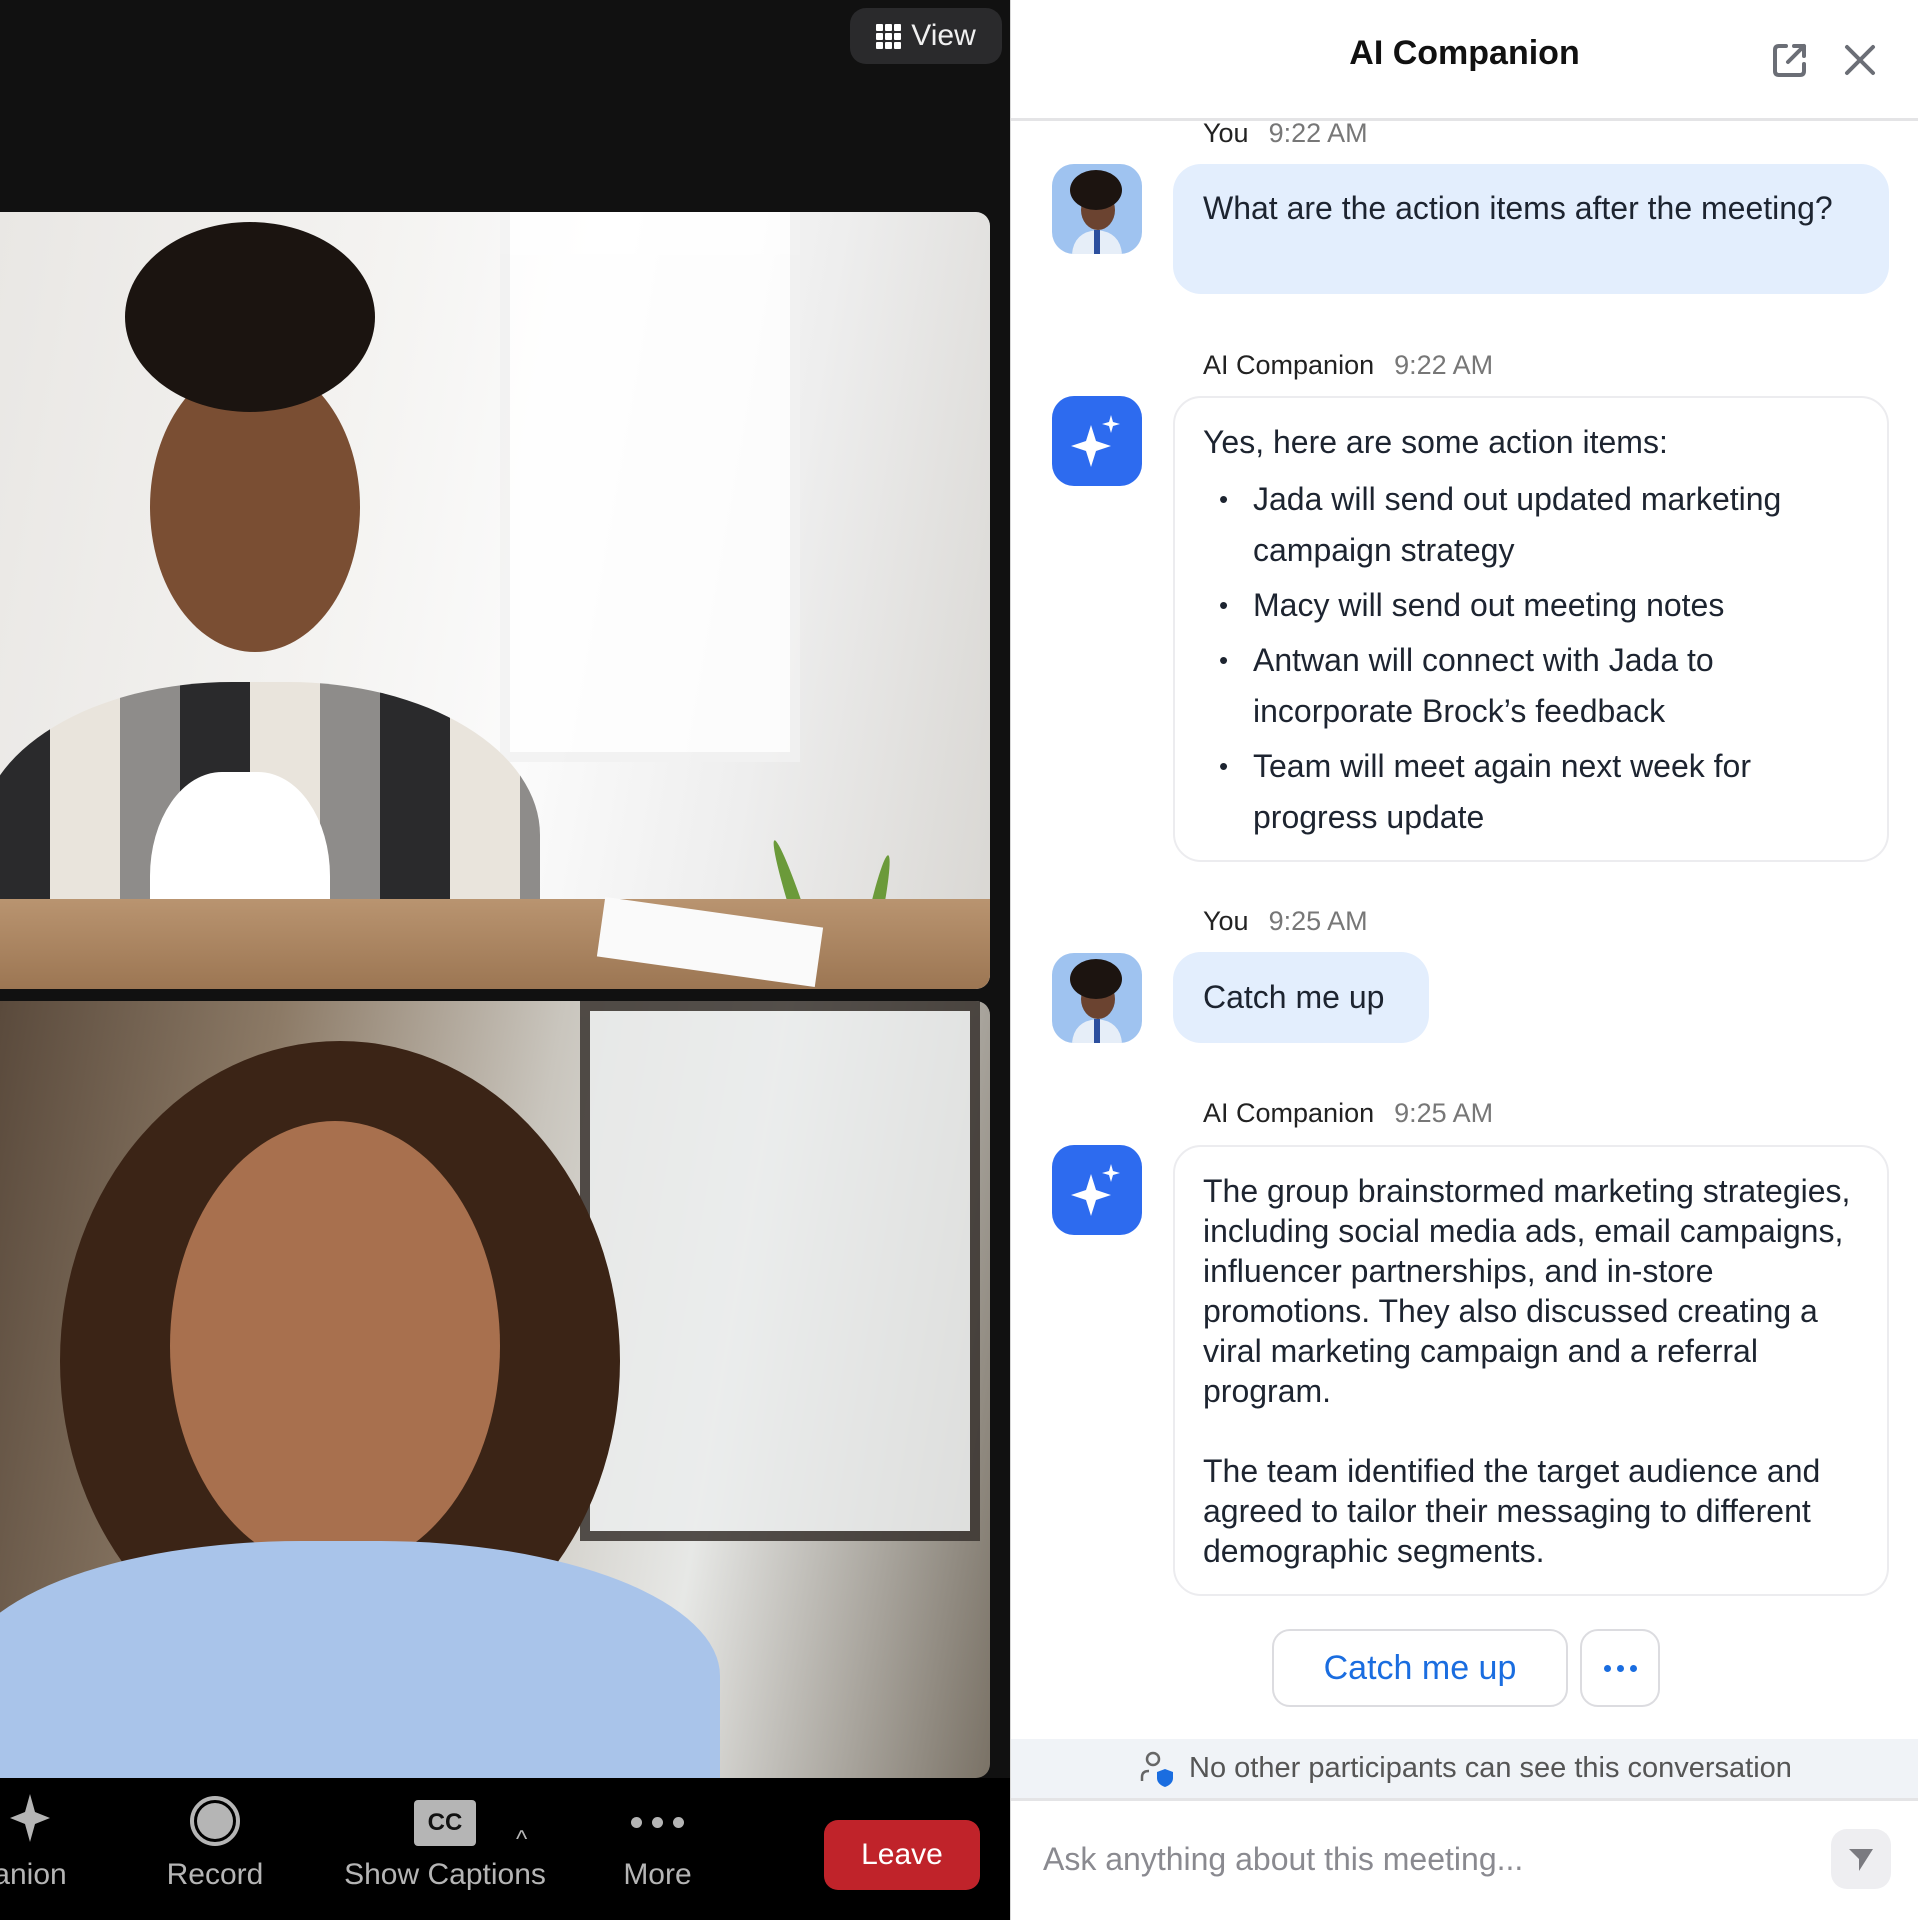  I want to click on ask-input, so click(1421, 1859).